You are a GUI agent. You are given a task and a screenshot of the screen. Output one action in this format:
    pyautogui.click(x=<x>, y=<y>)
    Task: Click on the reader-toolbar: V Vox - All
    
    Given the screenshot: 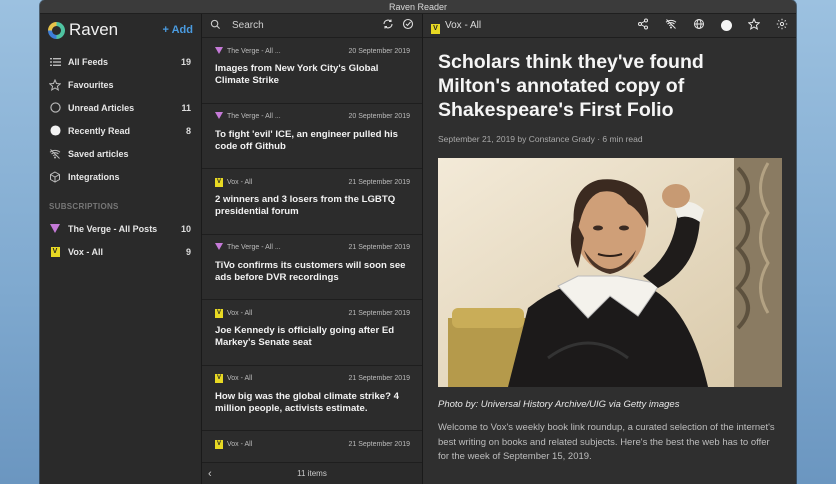 What is the action you would take?
    pyautogui.click(x=609, y=26)
    